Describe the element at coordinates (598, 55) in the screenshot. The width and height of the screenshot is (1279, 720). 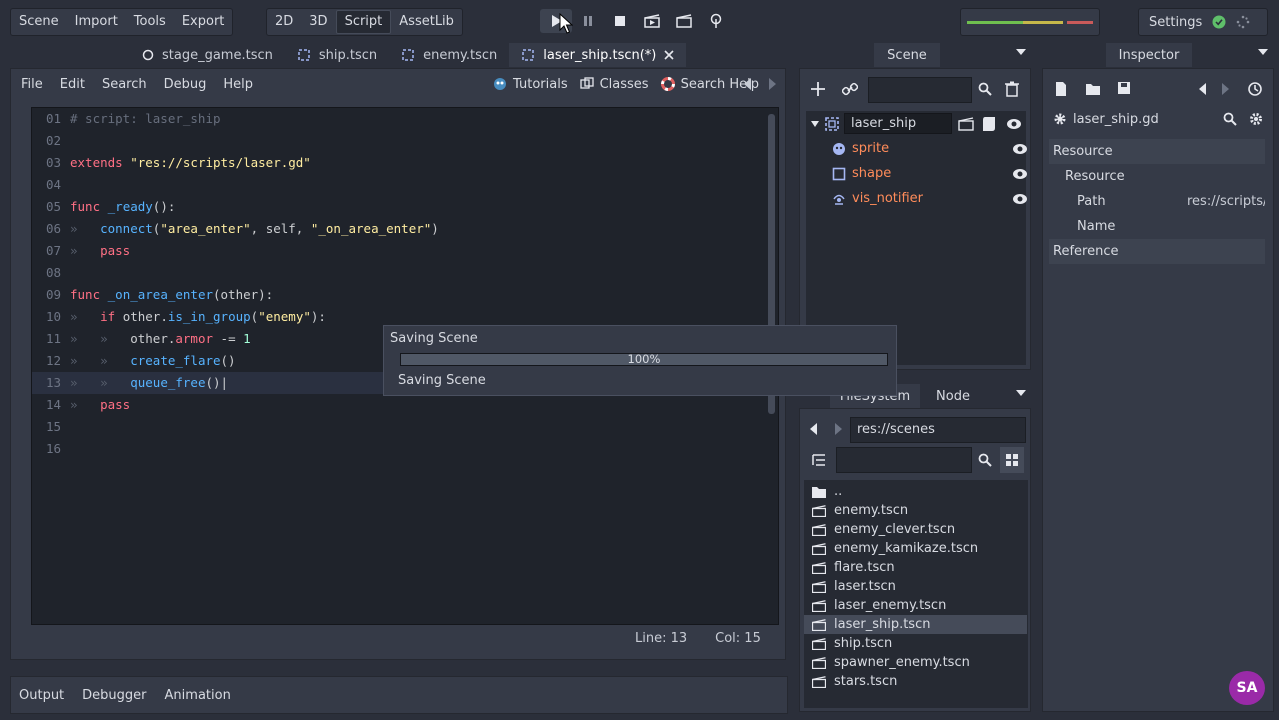
I see `tab-laser-ship: laser_ship.tscn(*)` at that location.